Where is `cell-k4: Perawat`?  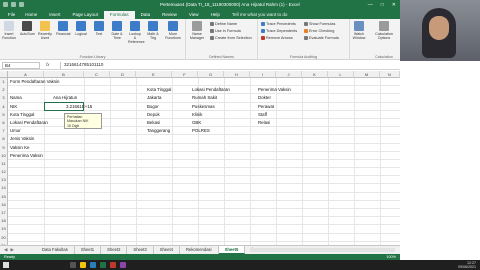 cell-k4: Perawat is located at coordinates (266, 107).